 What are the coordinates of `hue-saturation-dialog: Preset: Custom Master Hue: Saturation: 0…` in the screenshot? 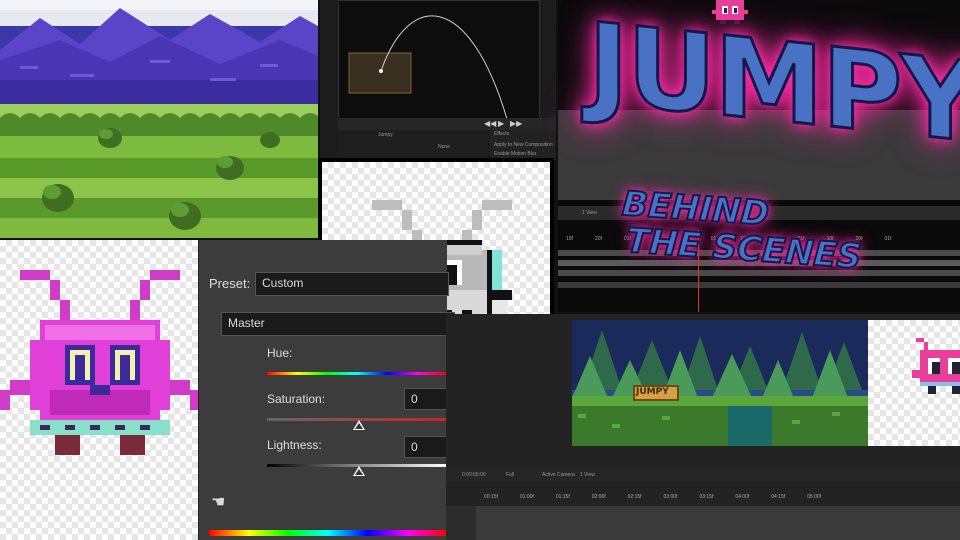 It's located at (326, 390).